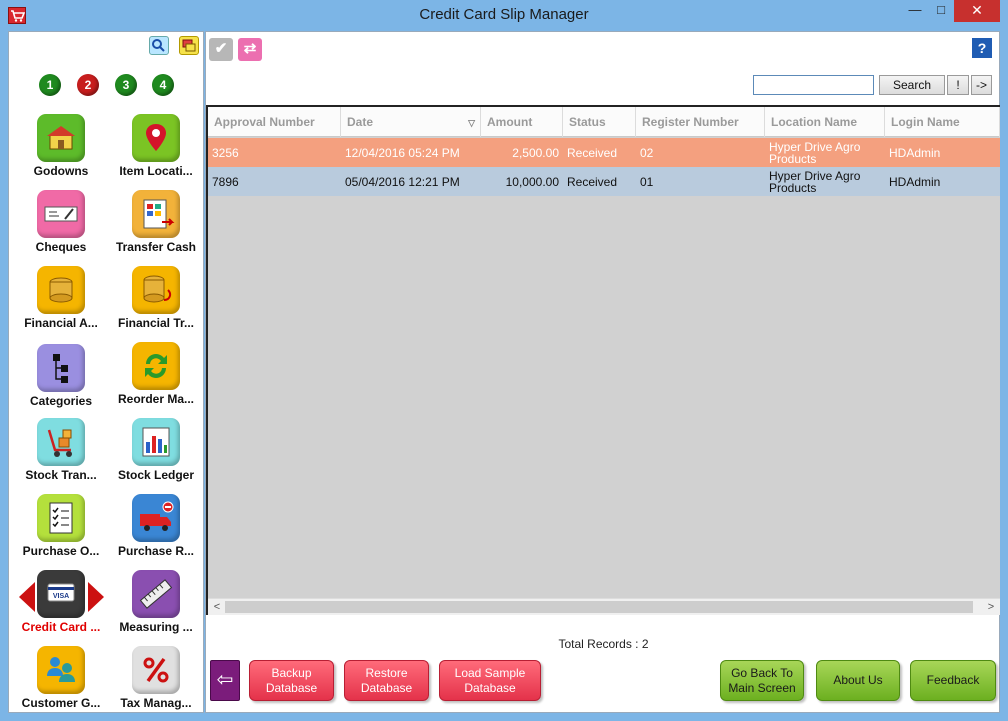 Image resolution: width=1008 pixels, height=721 pixels. I want to click on svg-text: VISA, so click(61, 596).